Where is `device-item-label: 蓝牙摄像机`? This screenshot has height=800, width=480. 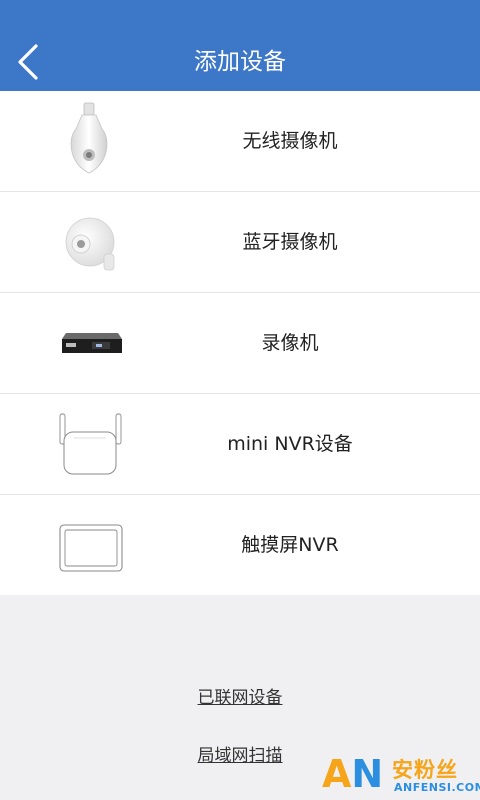
device-item-label: 蓝牙摄像机 is located at coordinates (290, 242).